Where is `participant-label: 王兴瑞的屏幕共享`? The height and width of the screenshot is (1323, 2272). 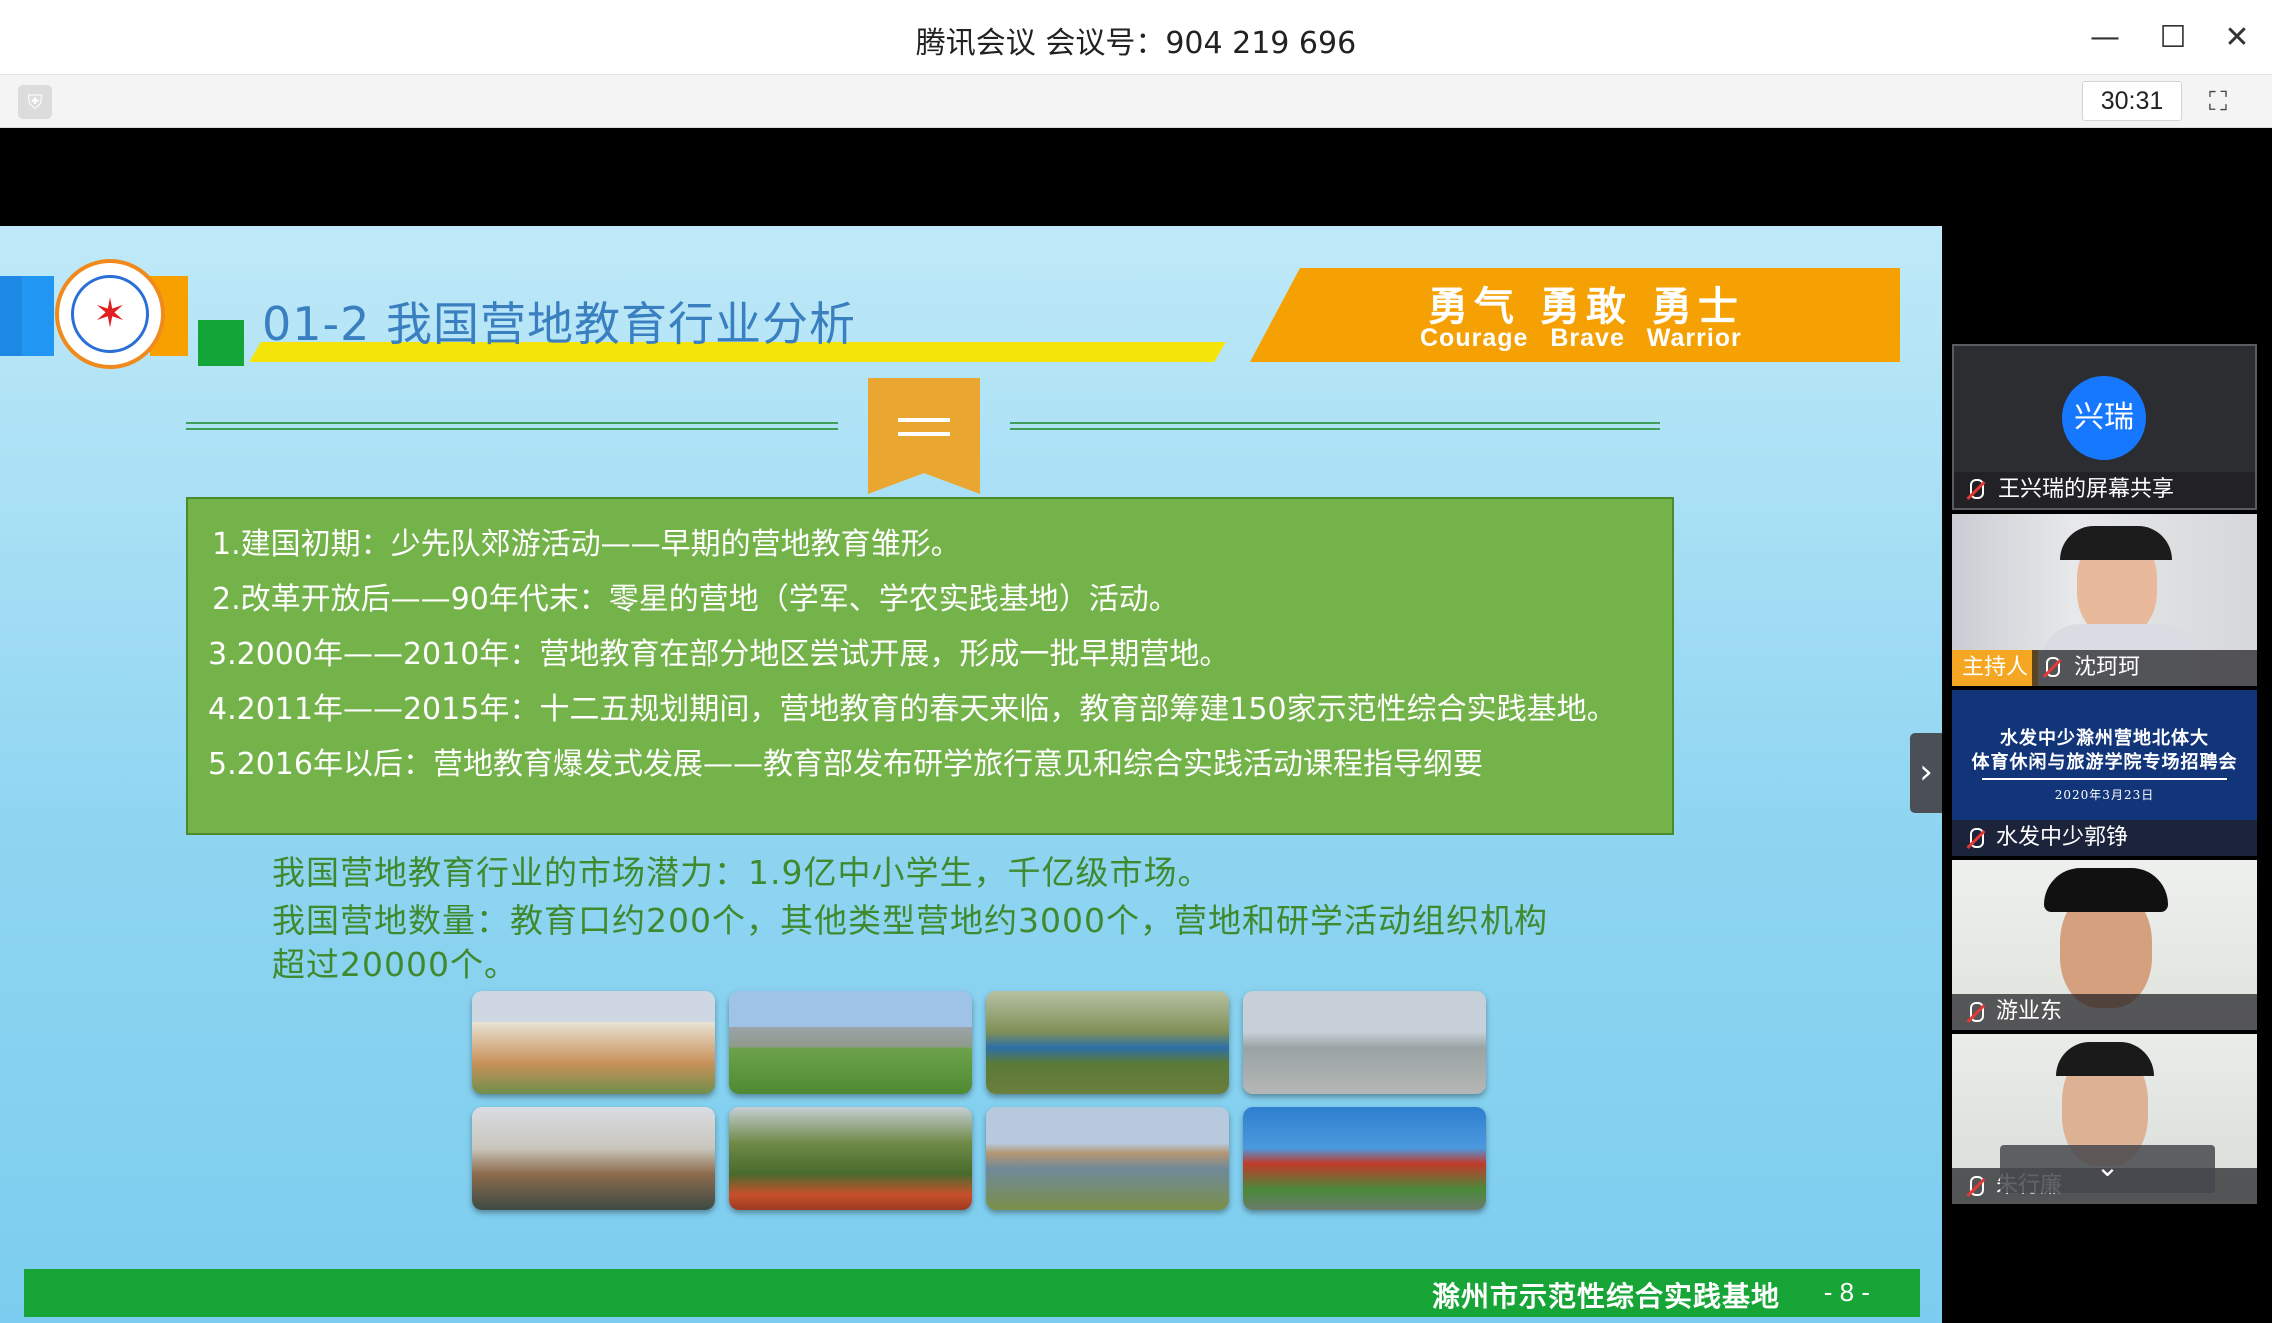
participant-label: 王兴瑞的屏幕共享 is located at coordinates (2104, 490).